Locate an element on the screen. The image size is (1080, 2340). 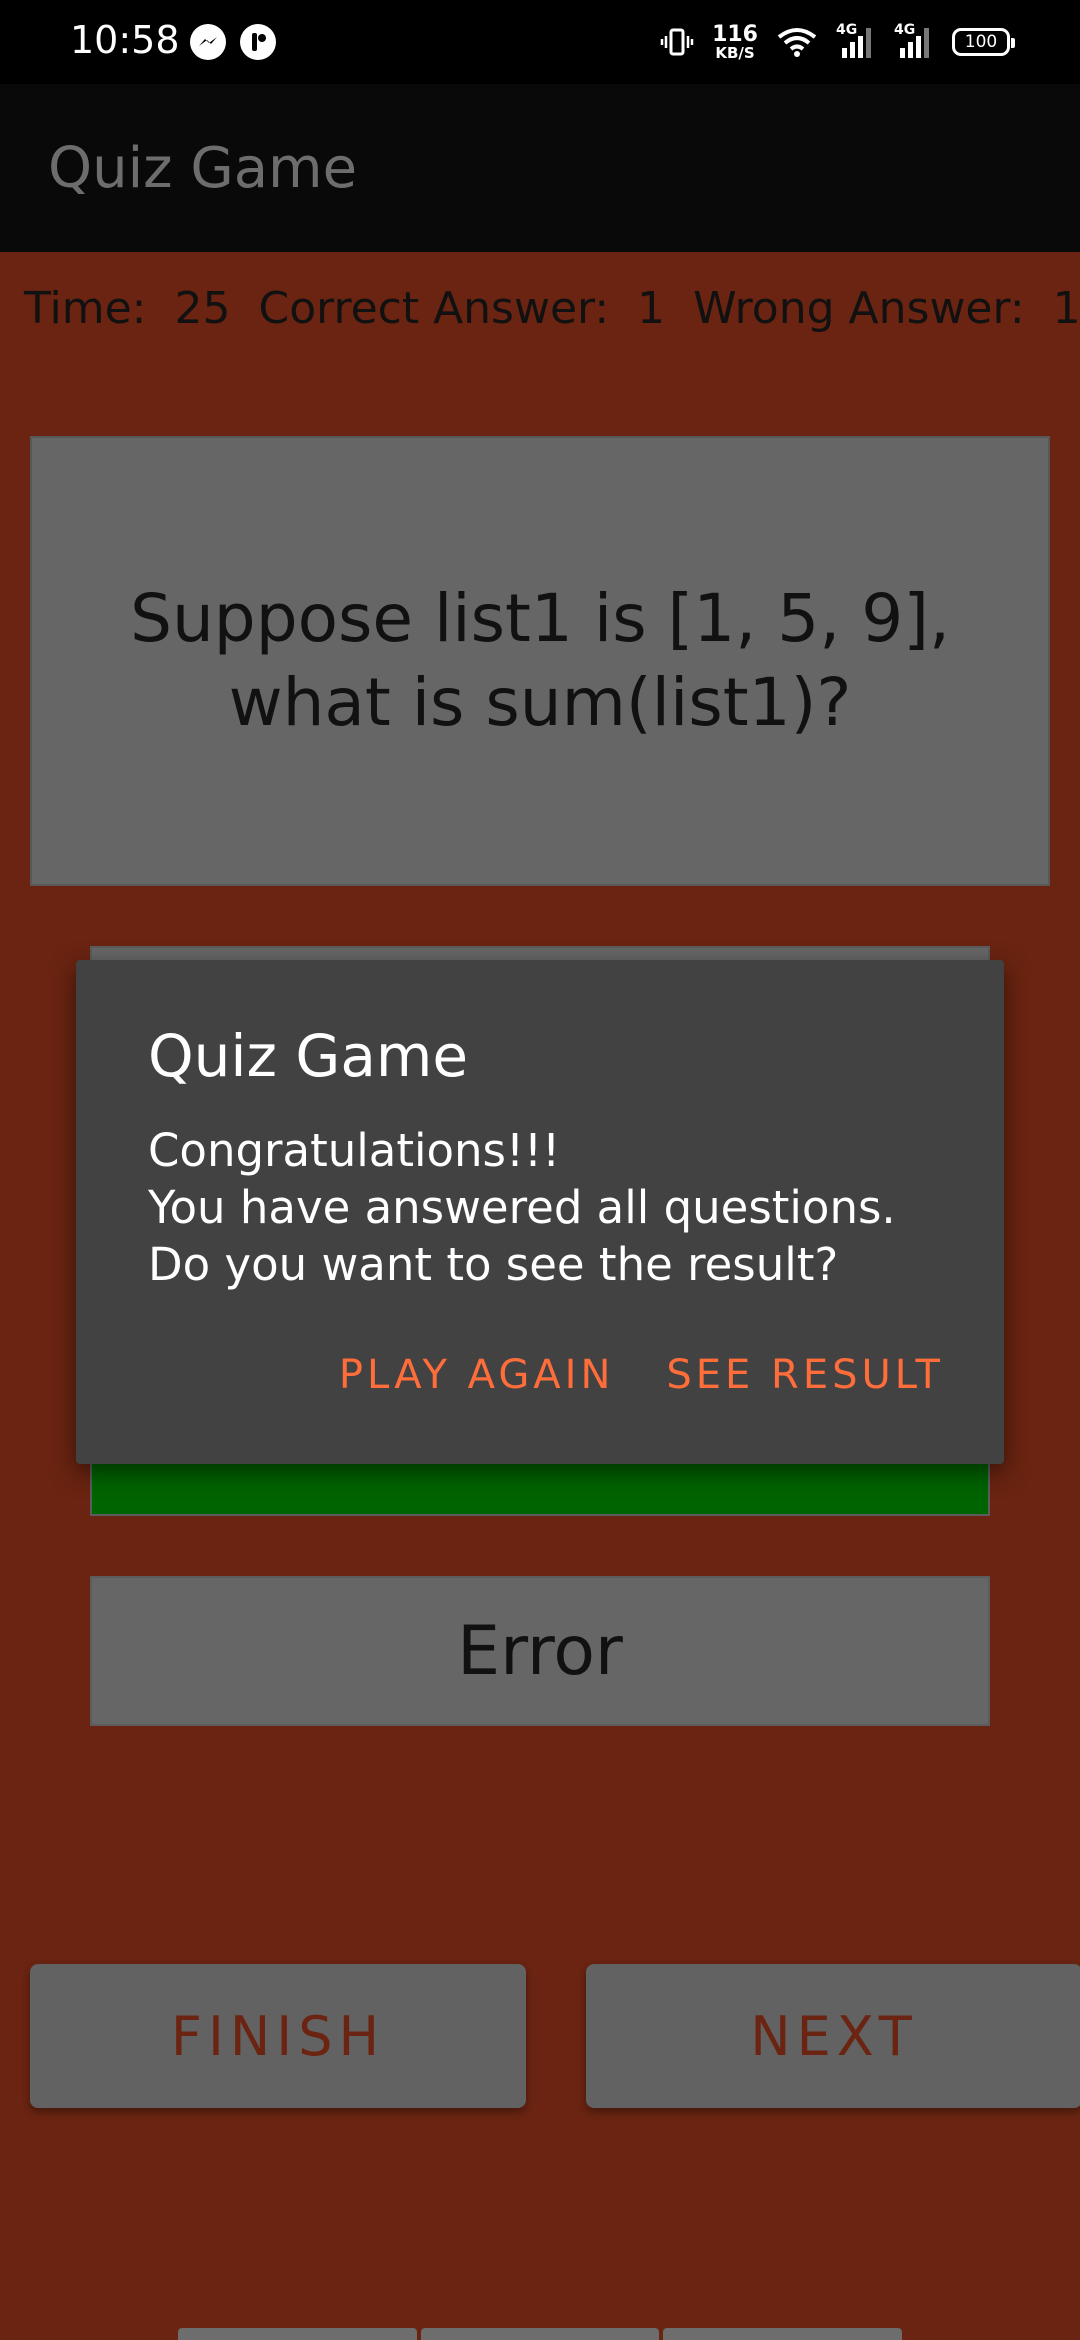
dialog-actions: PLAY AGAIN SEE RESULT is located at coordinates (641, 1375).